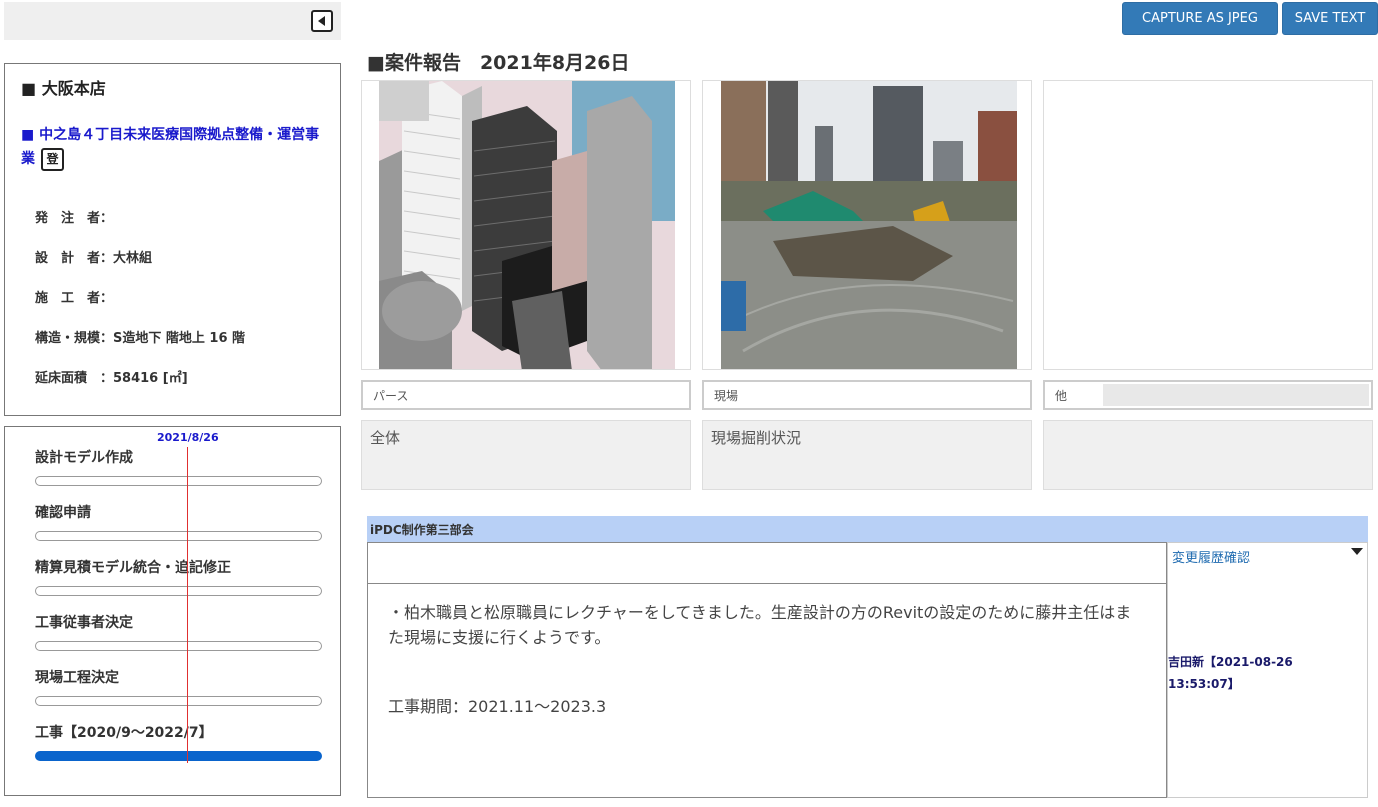 Image resolution: width=1378 pixels, height=807 pixels. I want to click on photo-site, so click(867, 225).